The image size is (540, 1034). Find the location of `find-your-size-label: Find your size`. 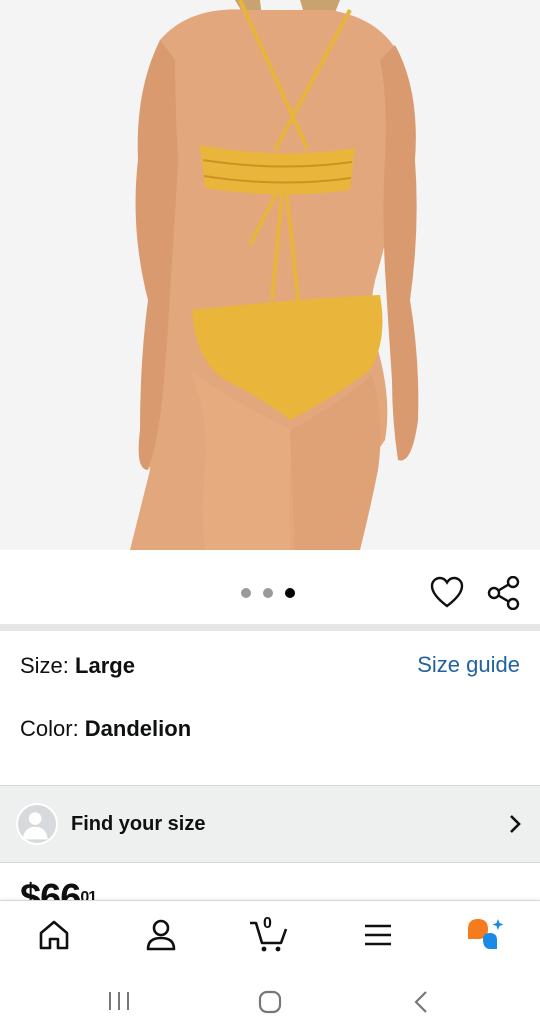

find-your-size-label: Find your size is located at coordinates (138, 824).